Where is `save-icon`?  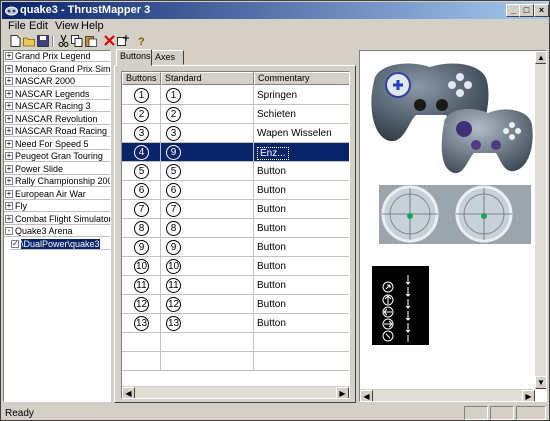
save-icon is located at coordinates (43, 41).